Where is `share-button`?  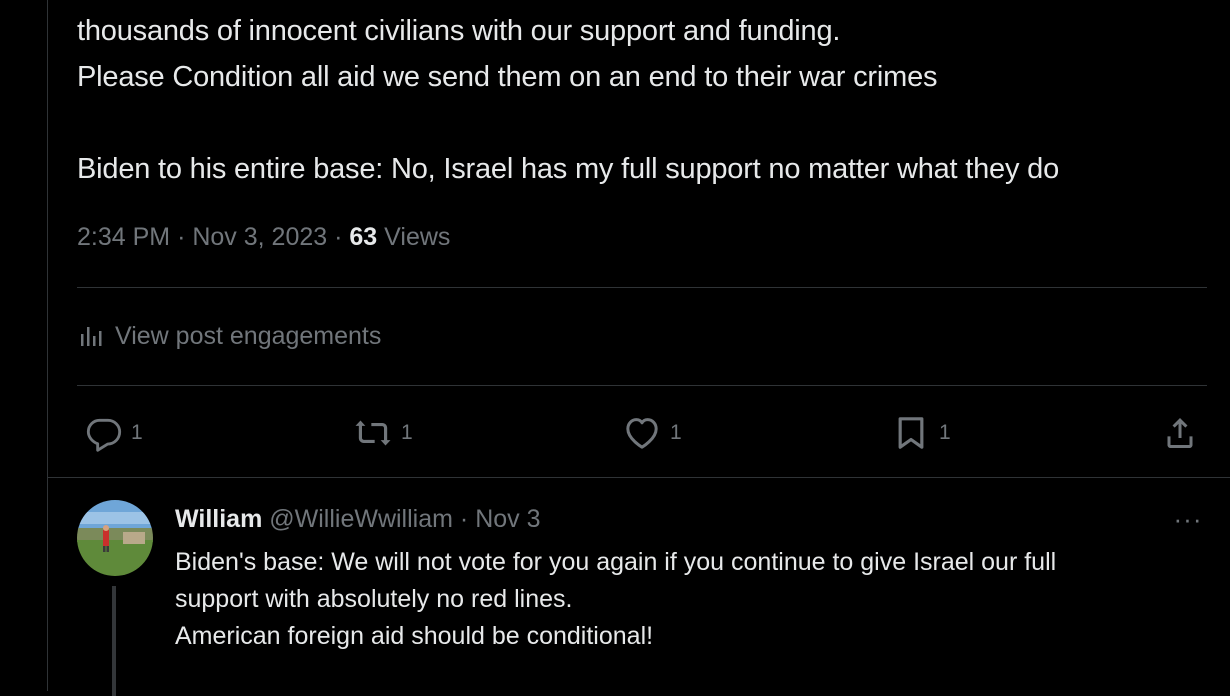 share-button is located at coordinates (1180, 433).